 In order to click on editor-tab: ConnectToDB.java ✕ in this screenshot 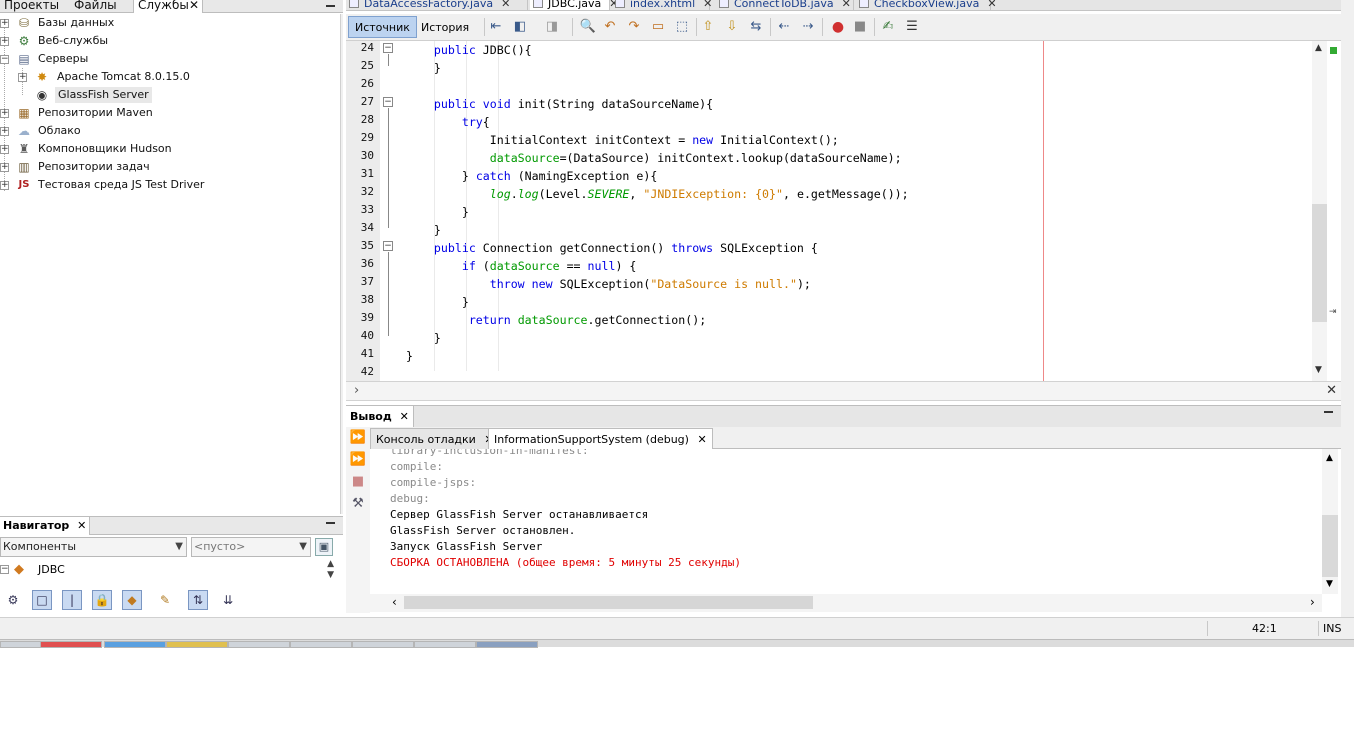, I will do `click(785, 5)`.